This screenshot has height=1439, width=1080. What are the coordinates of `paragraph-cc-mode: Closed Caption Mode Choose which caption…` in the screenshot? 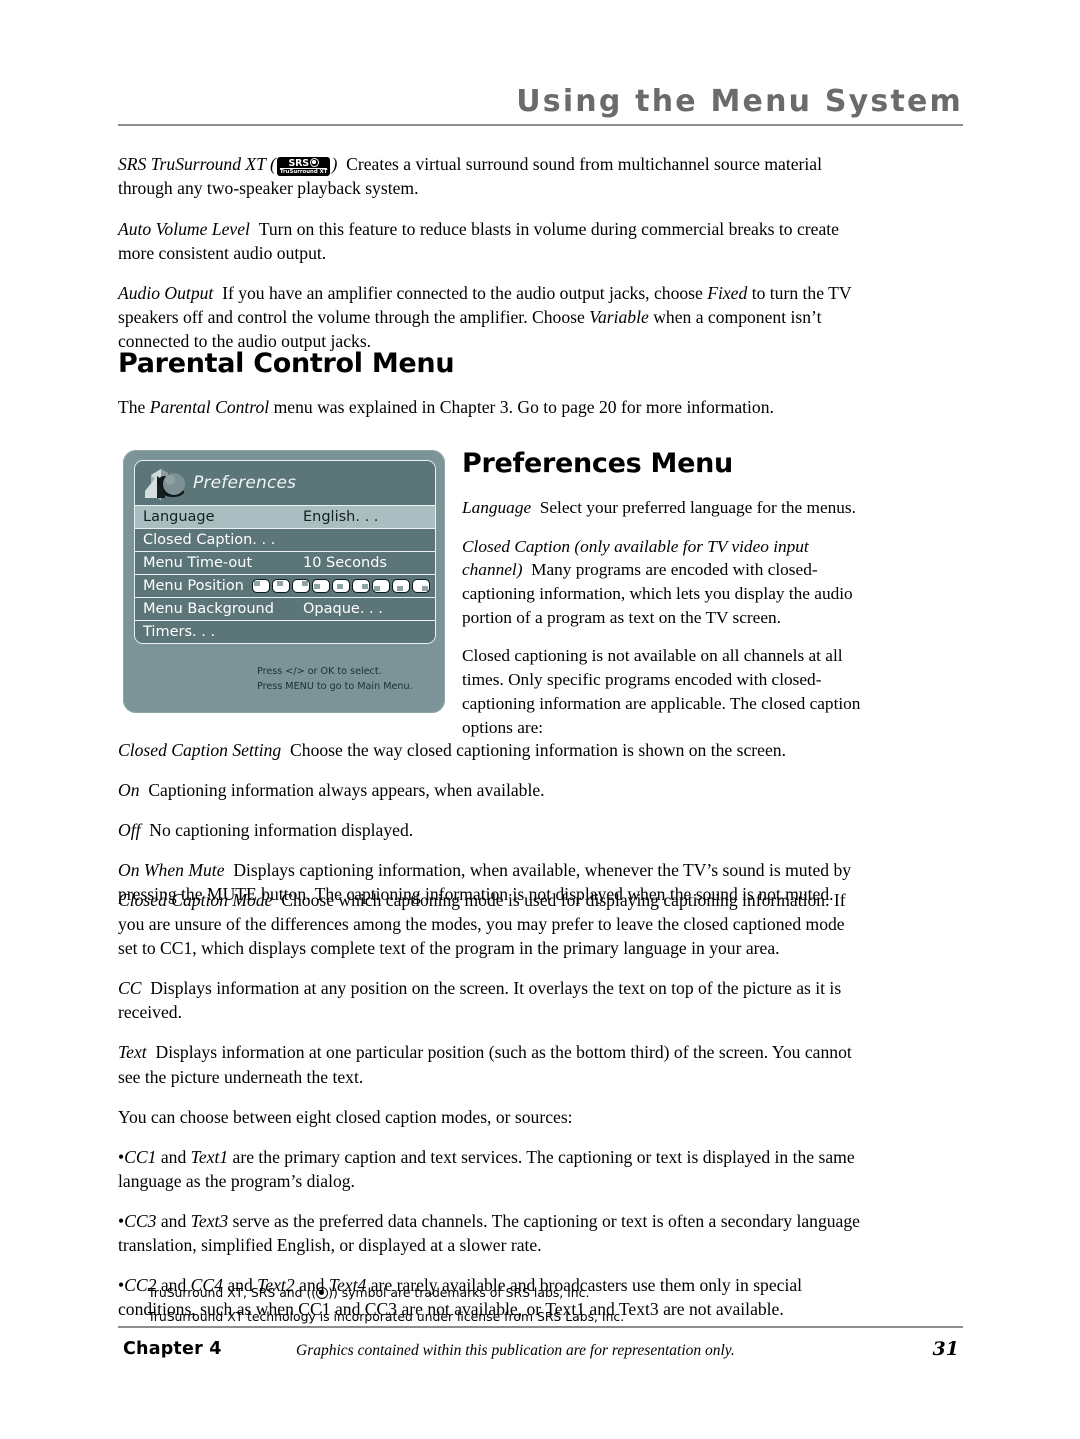 It's located at (490, 924).